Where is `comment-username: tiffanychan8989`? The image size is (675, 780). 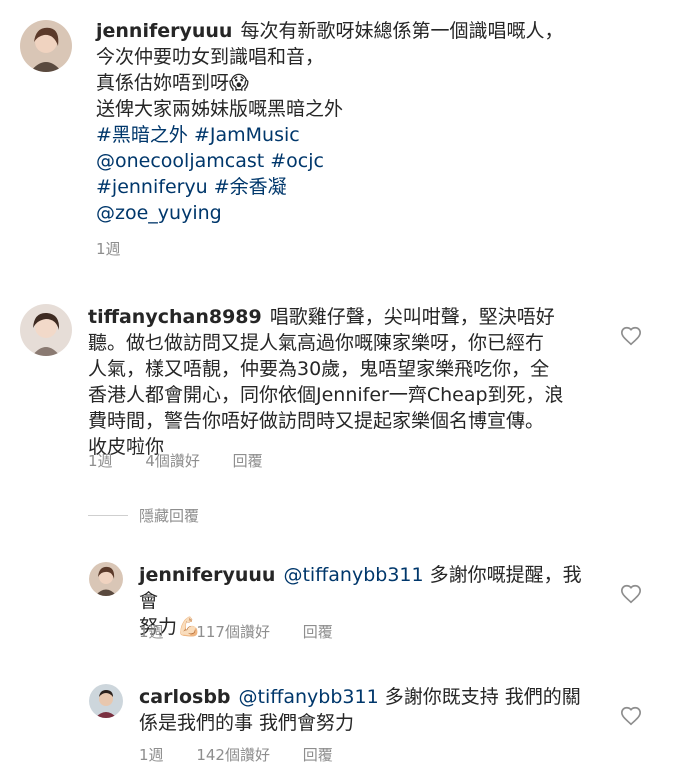
comment-username: tiffanychan8989 is located at coordinates (175, 317).